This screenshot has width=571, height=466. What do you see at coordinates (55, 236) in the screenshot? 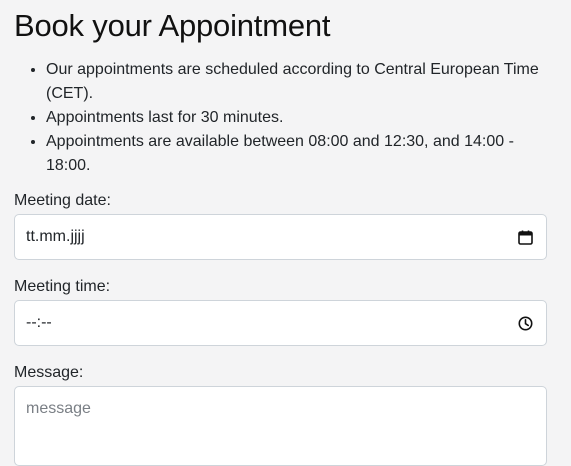
I see `meeting-date-value: tt.mm.jjjj` at bounding box center [55, 236].